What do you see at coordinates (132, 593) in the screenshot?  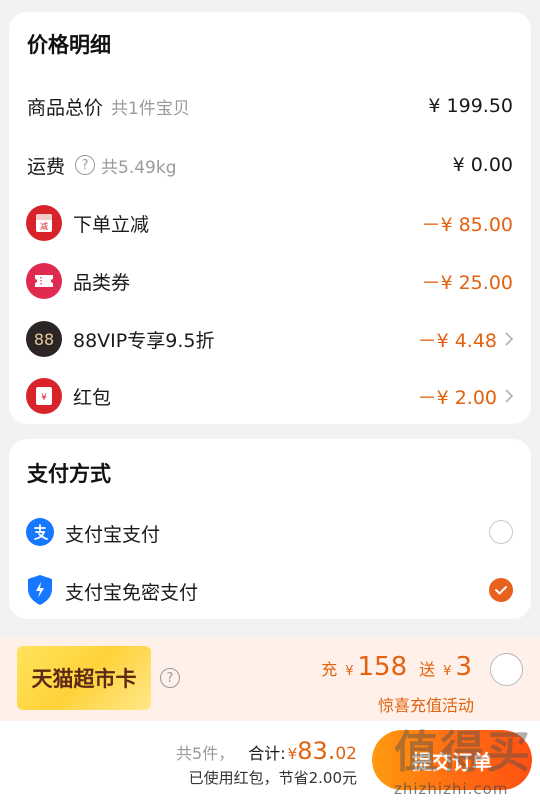 I see `payment-option-label: 支付宝免密支付` at bounding box center [132, 593].